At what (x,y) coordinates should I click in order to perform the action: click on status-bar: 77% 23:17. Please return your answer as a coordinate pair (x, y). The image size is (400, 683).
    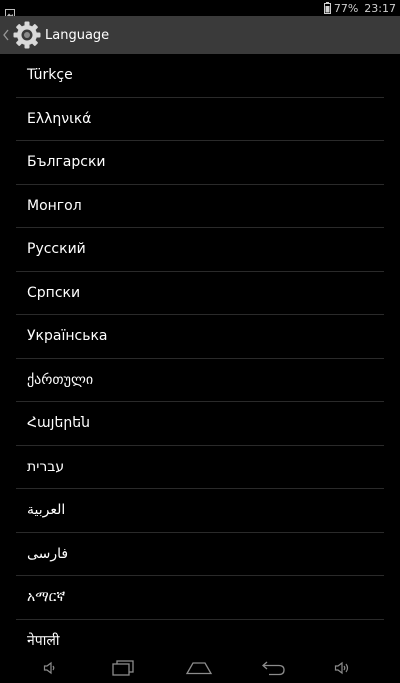
    Looking at the image, I should click on (200, 9).